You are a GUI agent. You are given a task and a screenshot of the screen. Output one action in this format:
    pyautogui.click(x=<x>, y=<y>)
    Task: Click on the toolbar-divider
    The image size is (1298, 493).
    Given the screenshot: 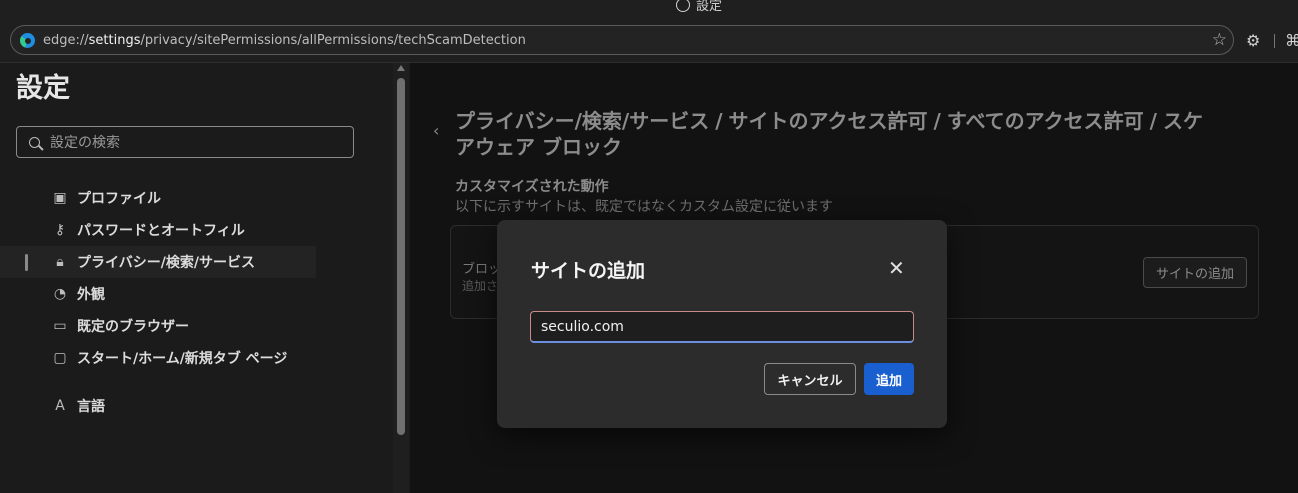 What is the action you would take?
    pyautogui.click(x=1274, y=41)
    